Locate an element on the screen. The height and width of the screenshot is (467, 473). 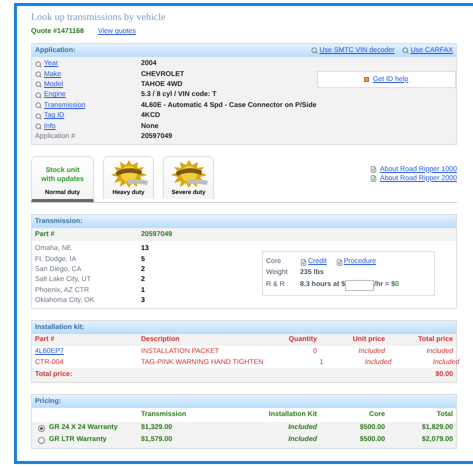
page-title: Look up transmissions by vehicle is located at coordinates (98, 18).